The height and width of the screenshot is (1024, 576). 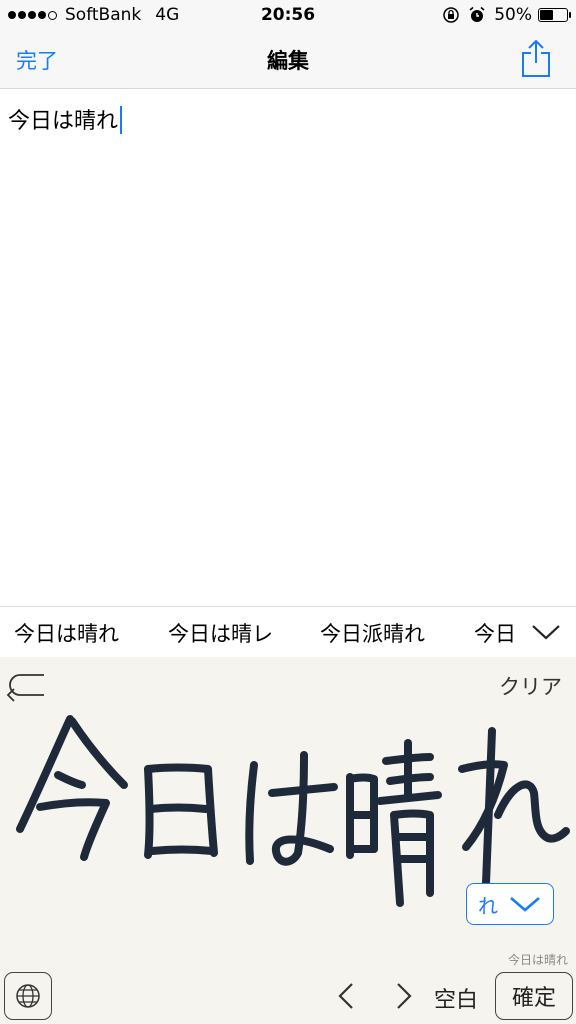 I want to click on status-right: 50%, so click(x=506, y=15).